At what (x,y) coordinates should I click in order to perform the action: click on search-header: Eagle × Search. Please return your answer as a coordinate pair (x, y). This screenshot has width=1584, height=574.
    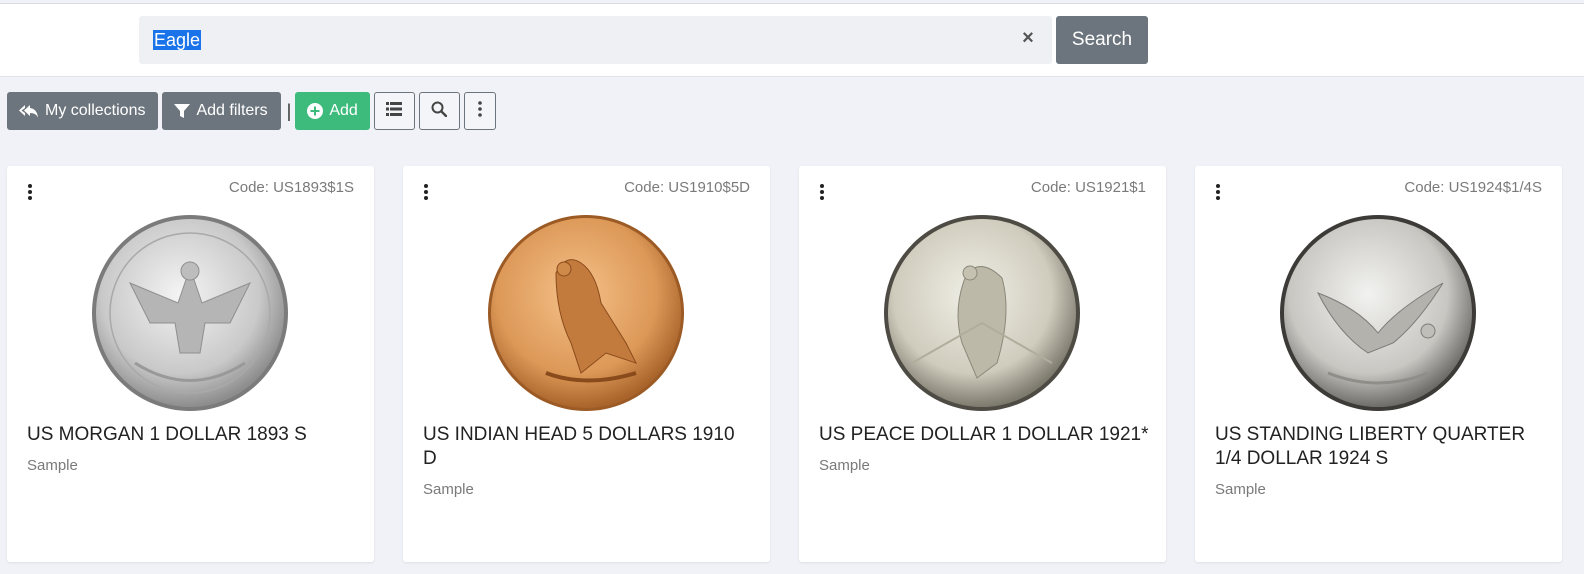
    Looking at the image, I should click on (792, 40).